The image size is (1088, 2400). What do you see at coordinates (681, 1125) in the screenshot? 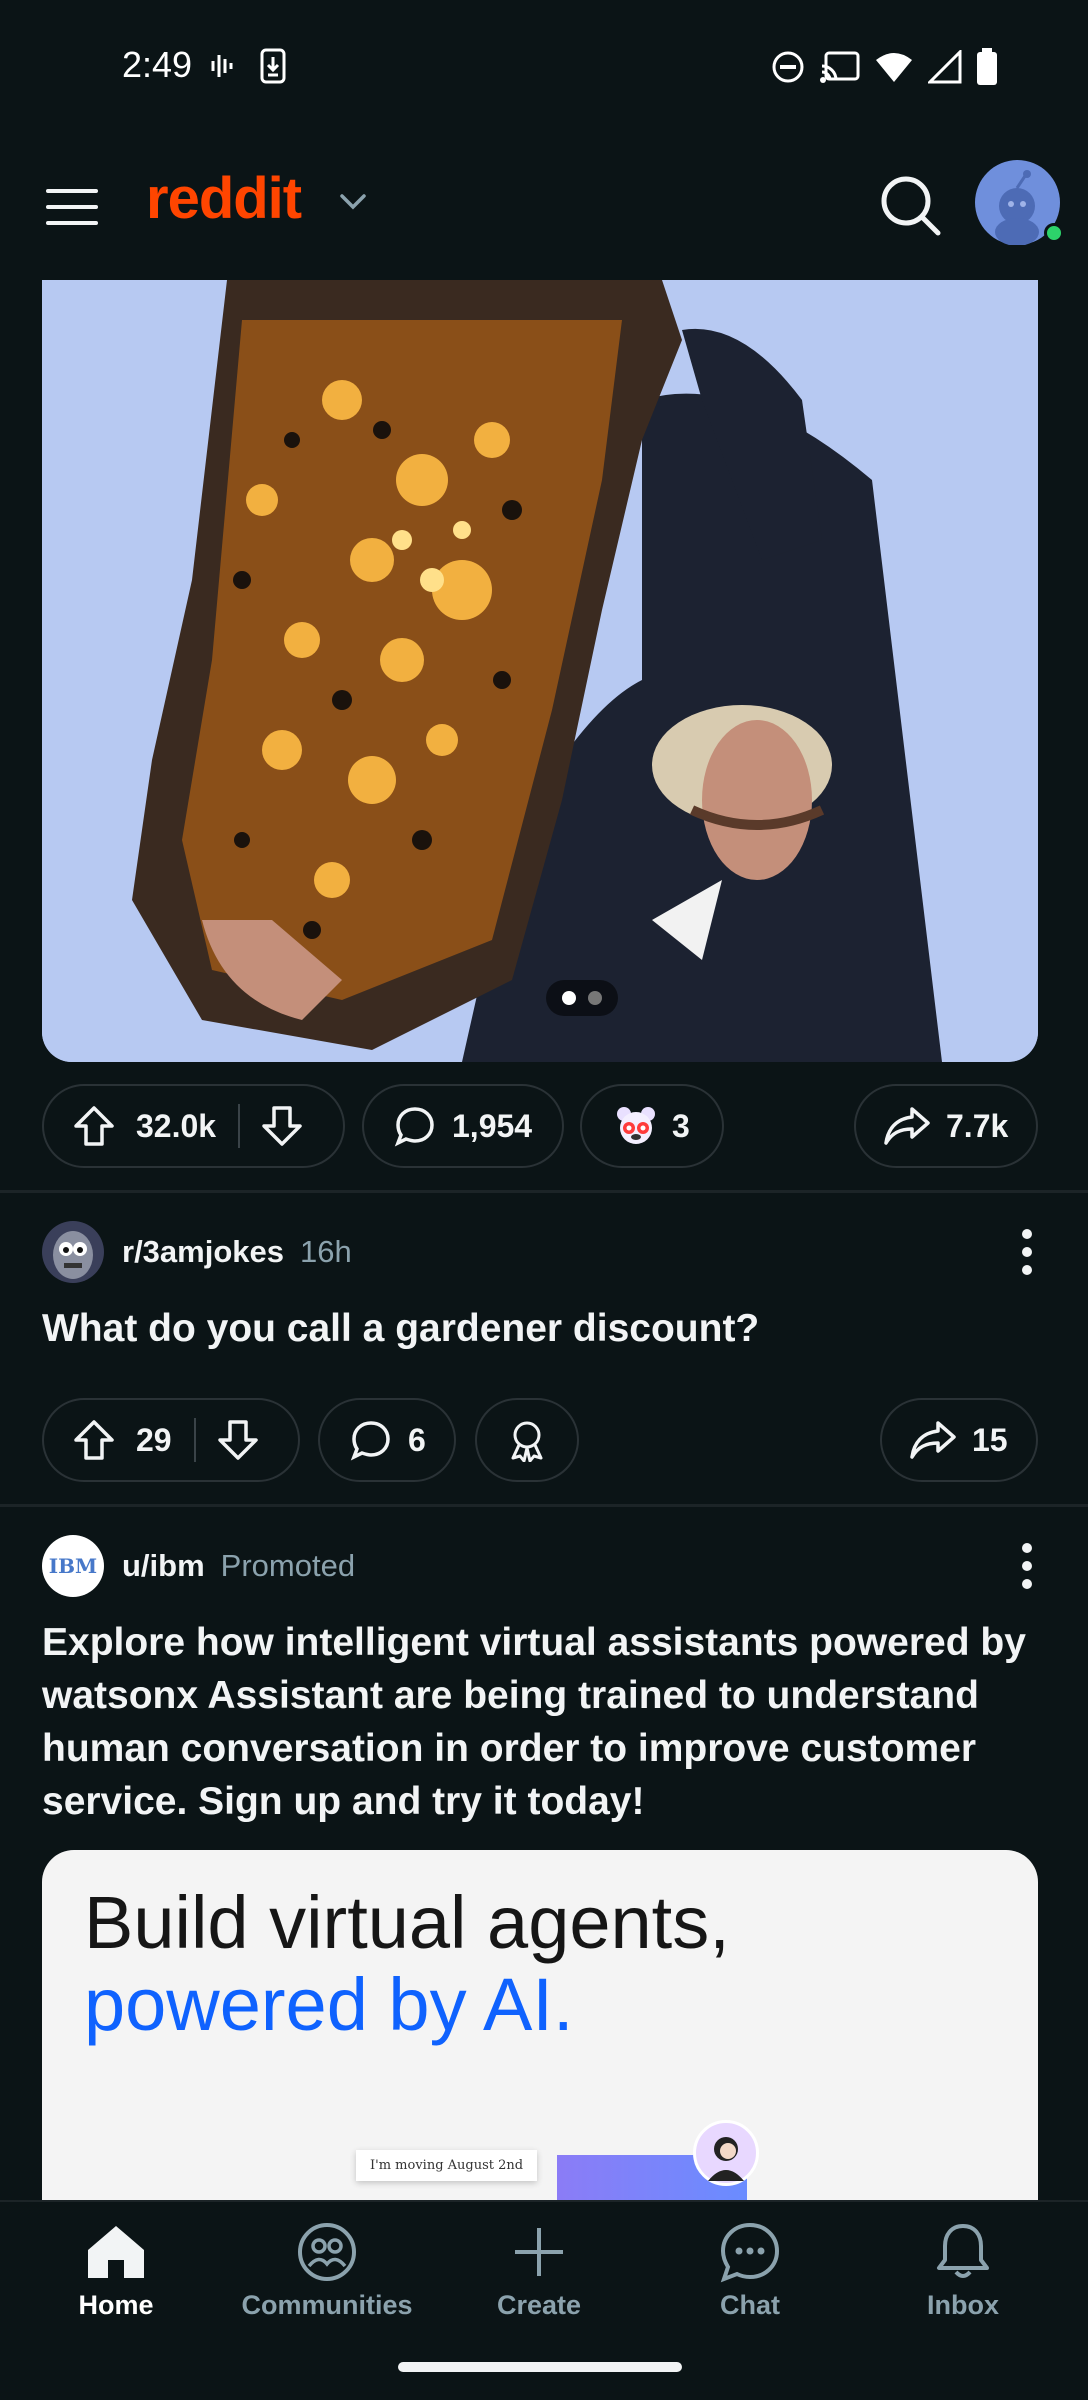
I see `award-count: 3` at bounding box center [681, 1125].